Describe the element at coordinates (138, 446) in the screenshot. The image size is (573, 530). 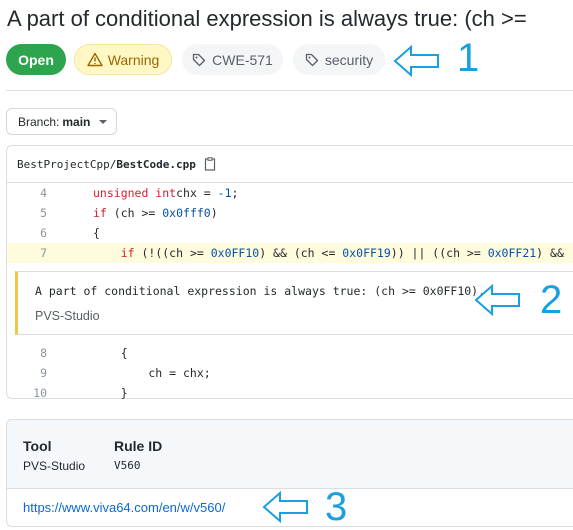
I see `rule-id-label: Rule ID` at that location.